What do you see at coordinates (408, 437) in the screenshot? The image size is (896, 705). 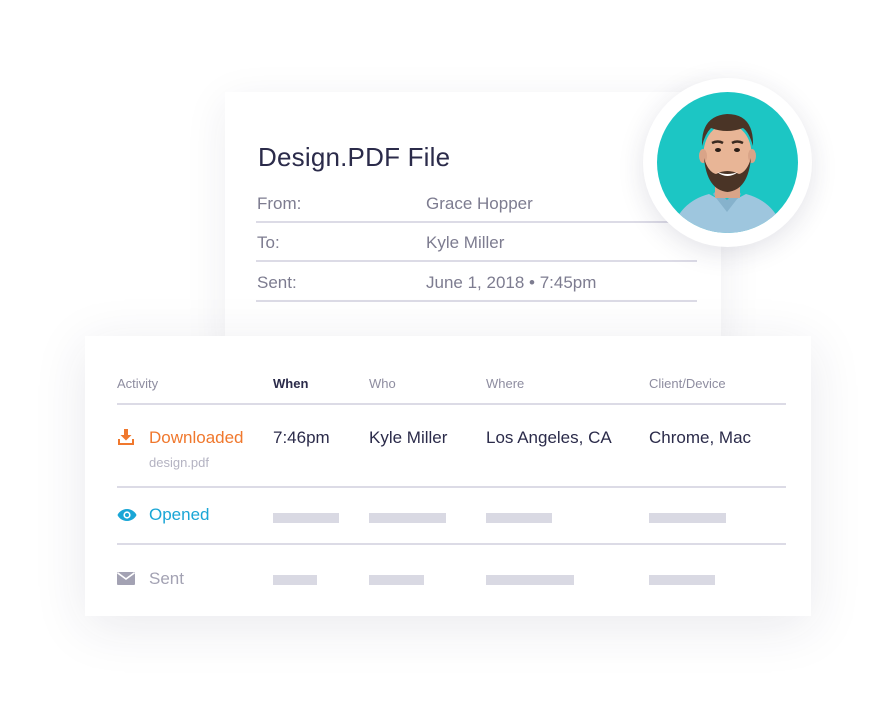 I see `cell-who: Kyle Miller` at bounding box center [408, 437].